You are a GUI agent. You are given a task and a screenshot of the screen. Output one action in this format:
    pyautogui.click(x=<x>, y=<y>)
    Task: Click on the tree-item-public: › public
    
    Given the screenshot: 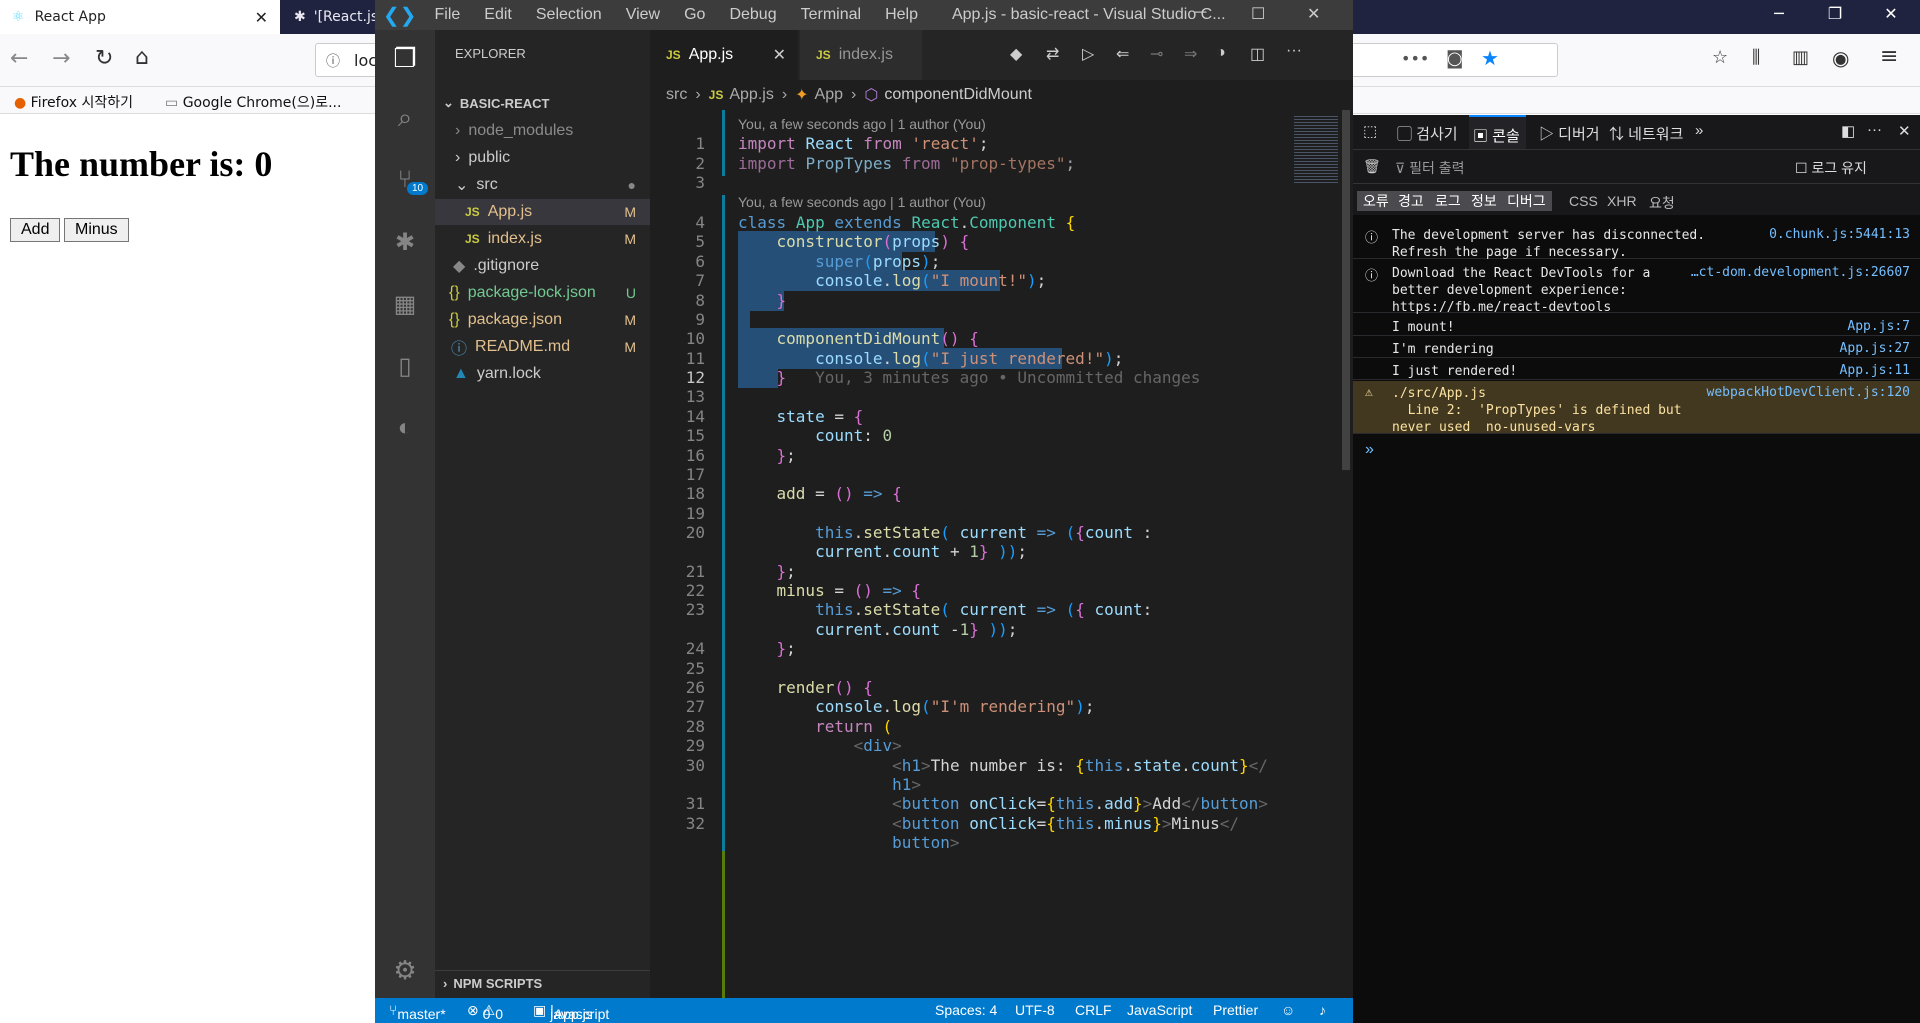 What is the action you would take?
    pyautogui.click(x=542, y=158)
    